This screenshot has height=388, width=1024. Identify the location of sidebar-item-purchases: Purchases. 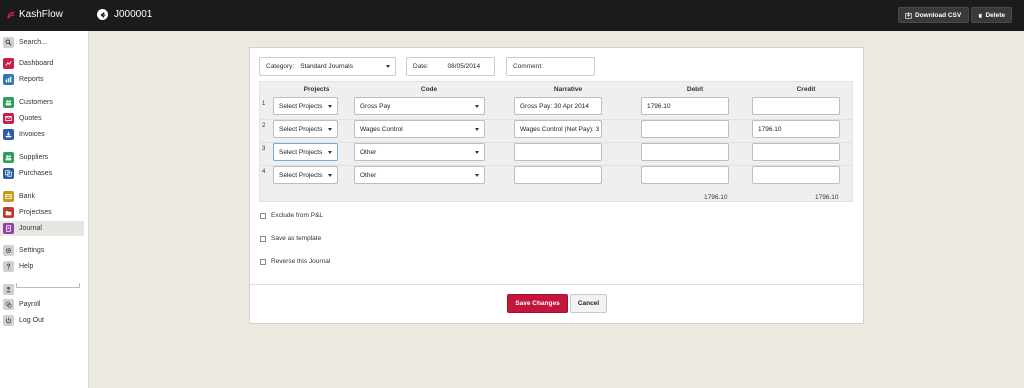
(42, 173).